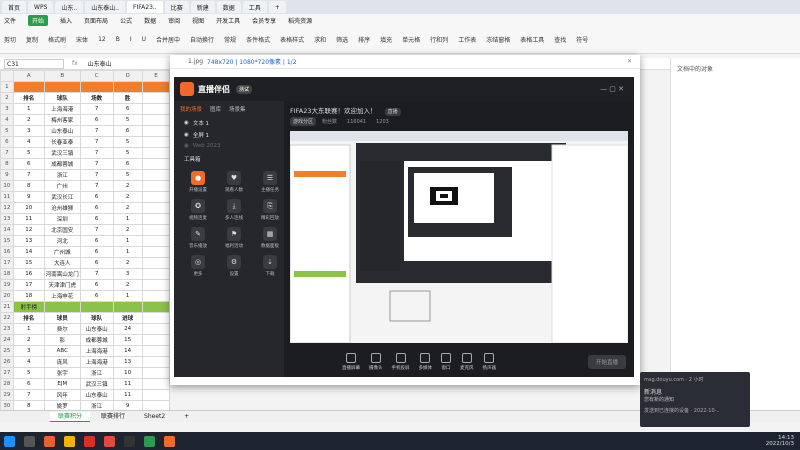 This screenshot has width=800, height=450. What do you see at coordinates (127, 98) in the screenshot?
I see `table-cell: 胜` at bounding box center [127, 98].